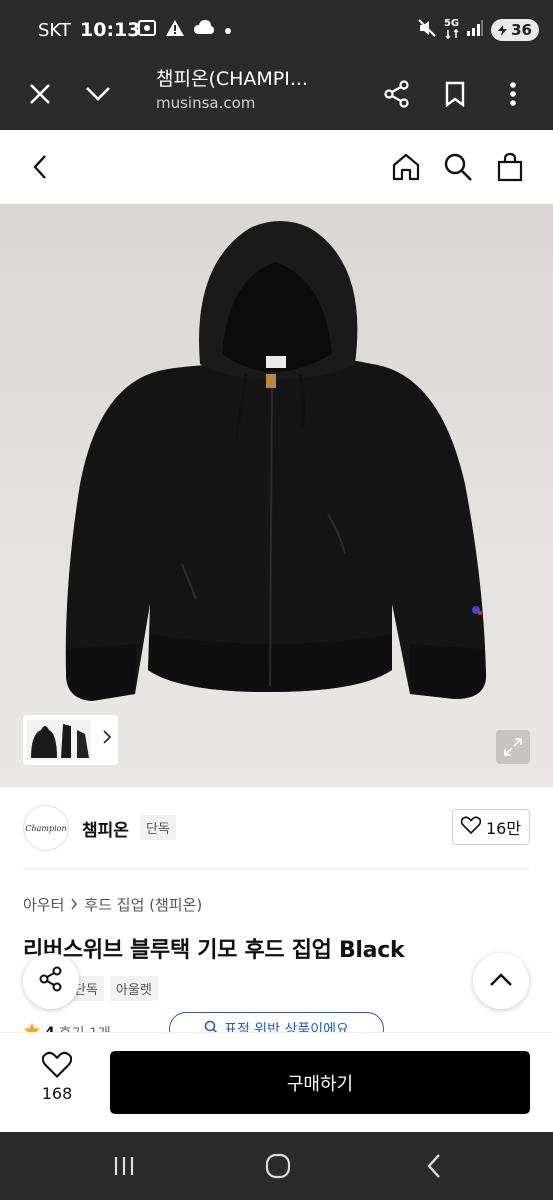  Describe the element at coordinates (503, 828) in the screenshot. I see `brand-like-count: 16만` at that location.